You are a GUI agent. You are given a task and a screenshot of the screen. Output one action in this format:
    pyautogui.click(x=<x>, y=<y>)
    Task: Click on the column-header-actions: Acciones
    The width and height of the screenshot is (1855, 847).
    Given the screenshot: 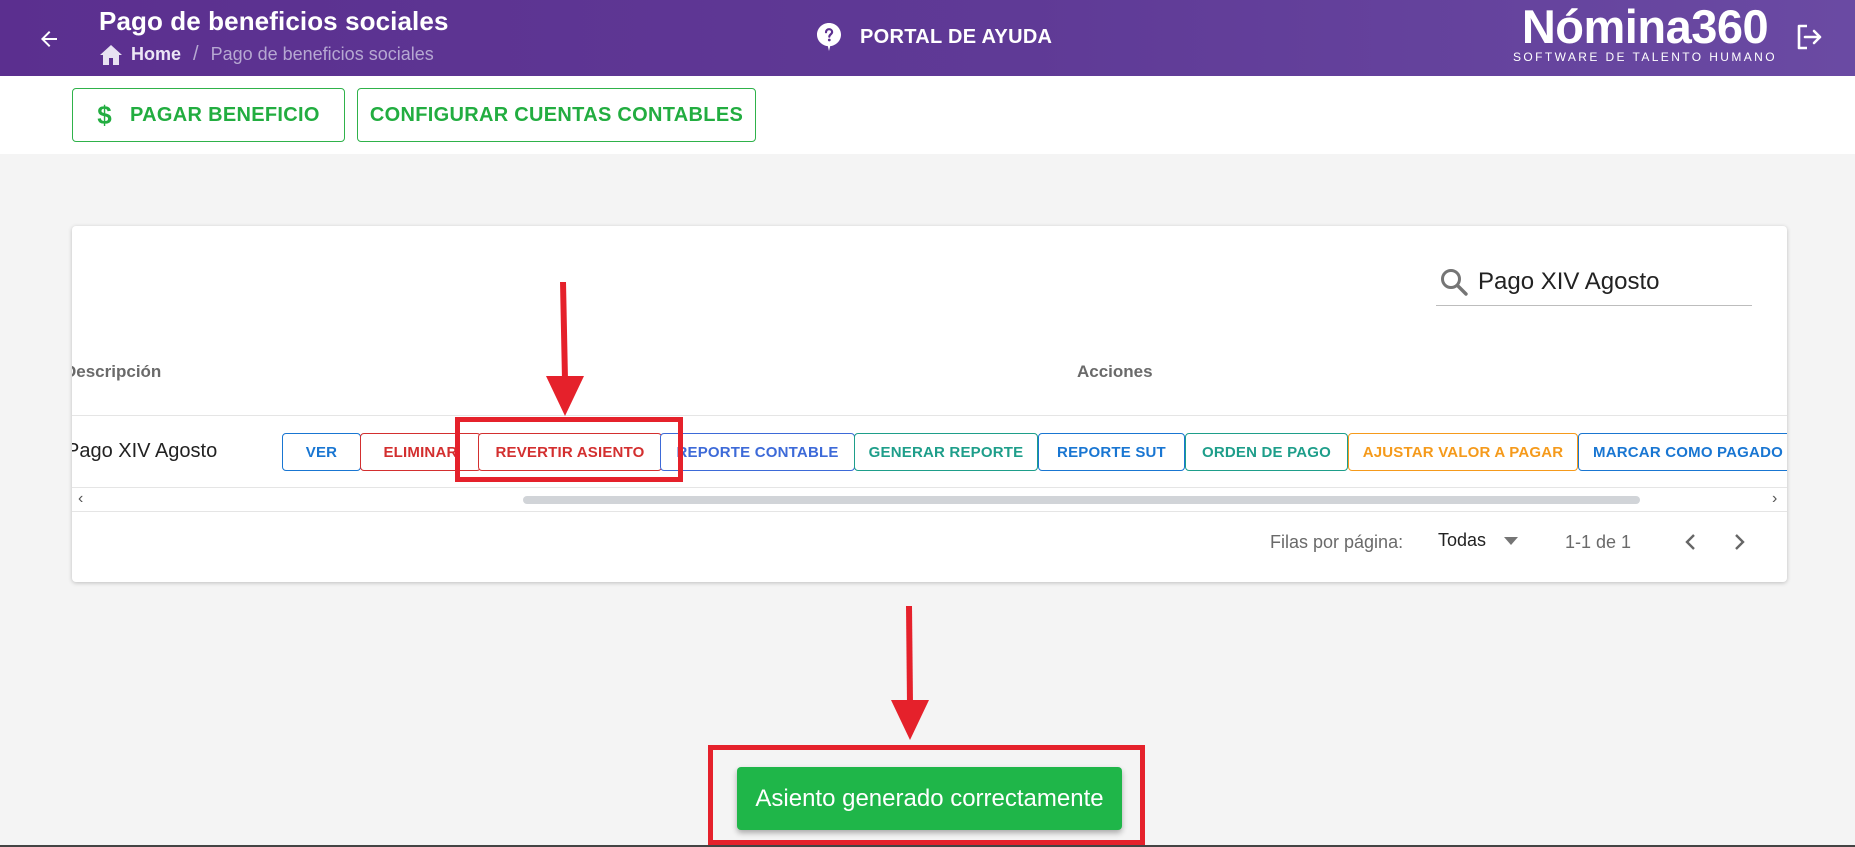 What is the action you would take?
    pyautogui.click(x=1115, y=371)
    